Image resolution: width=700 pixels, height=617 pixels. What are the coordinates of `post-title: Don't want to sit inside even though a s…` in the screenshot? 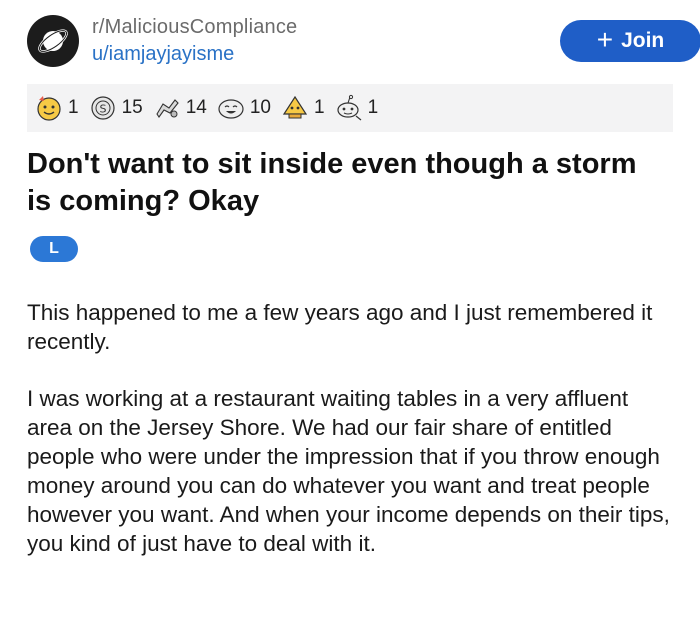 It's located at (332, 182).